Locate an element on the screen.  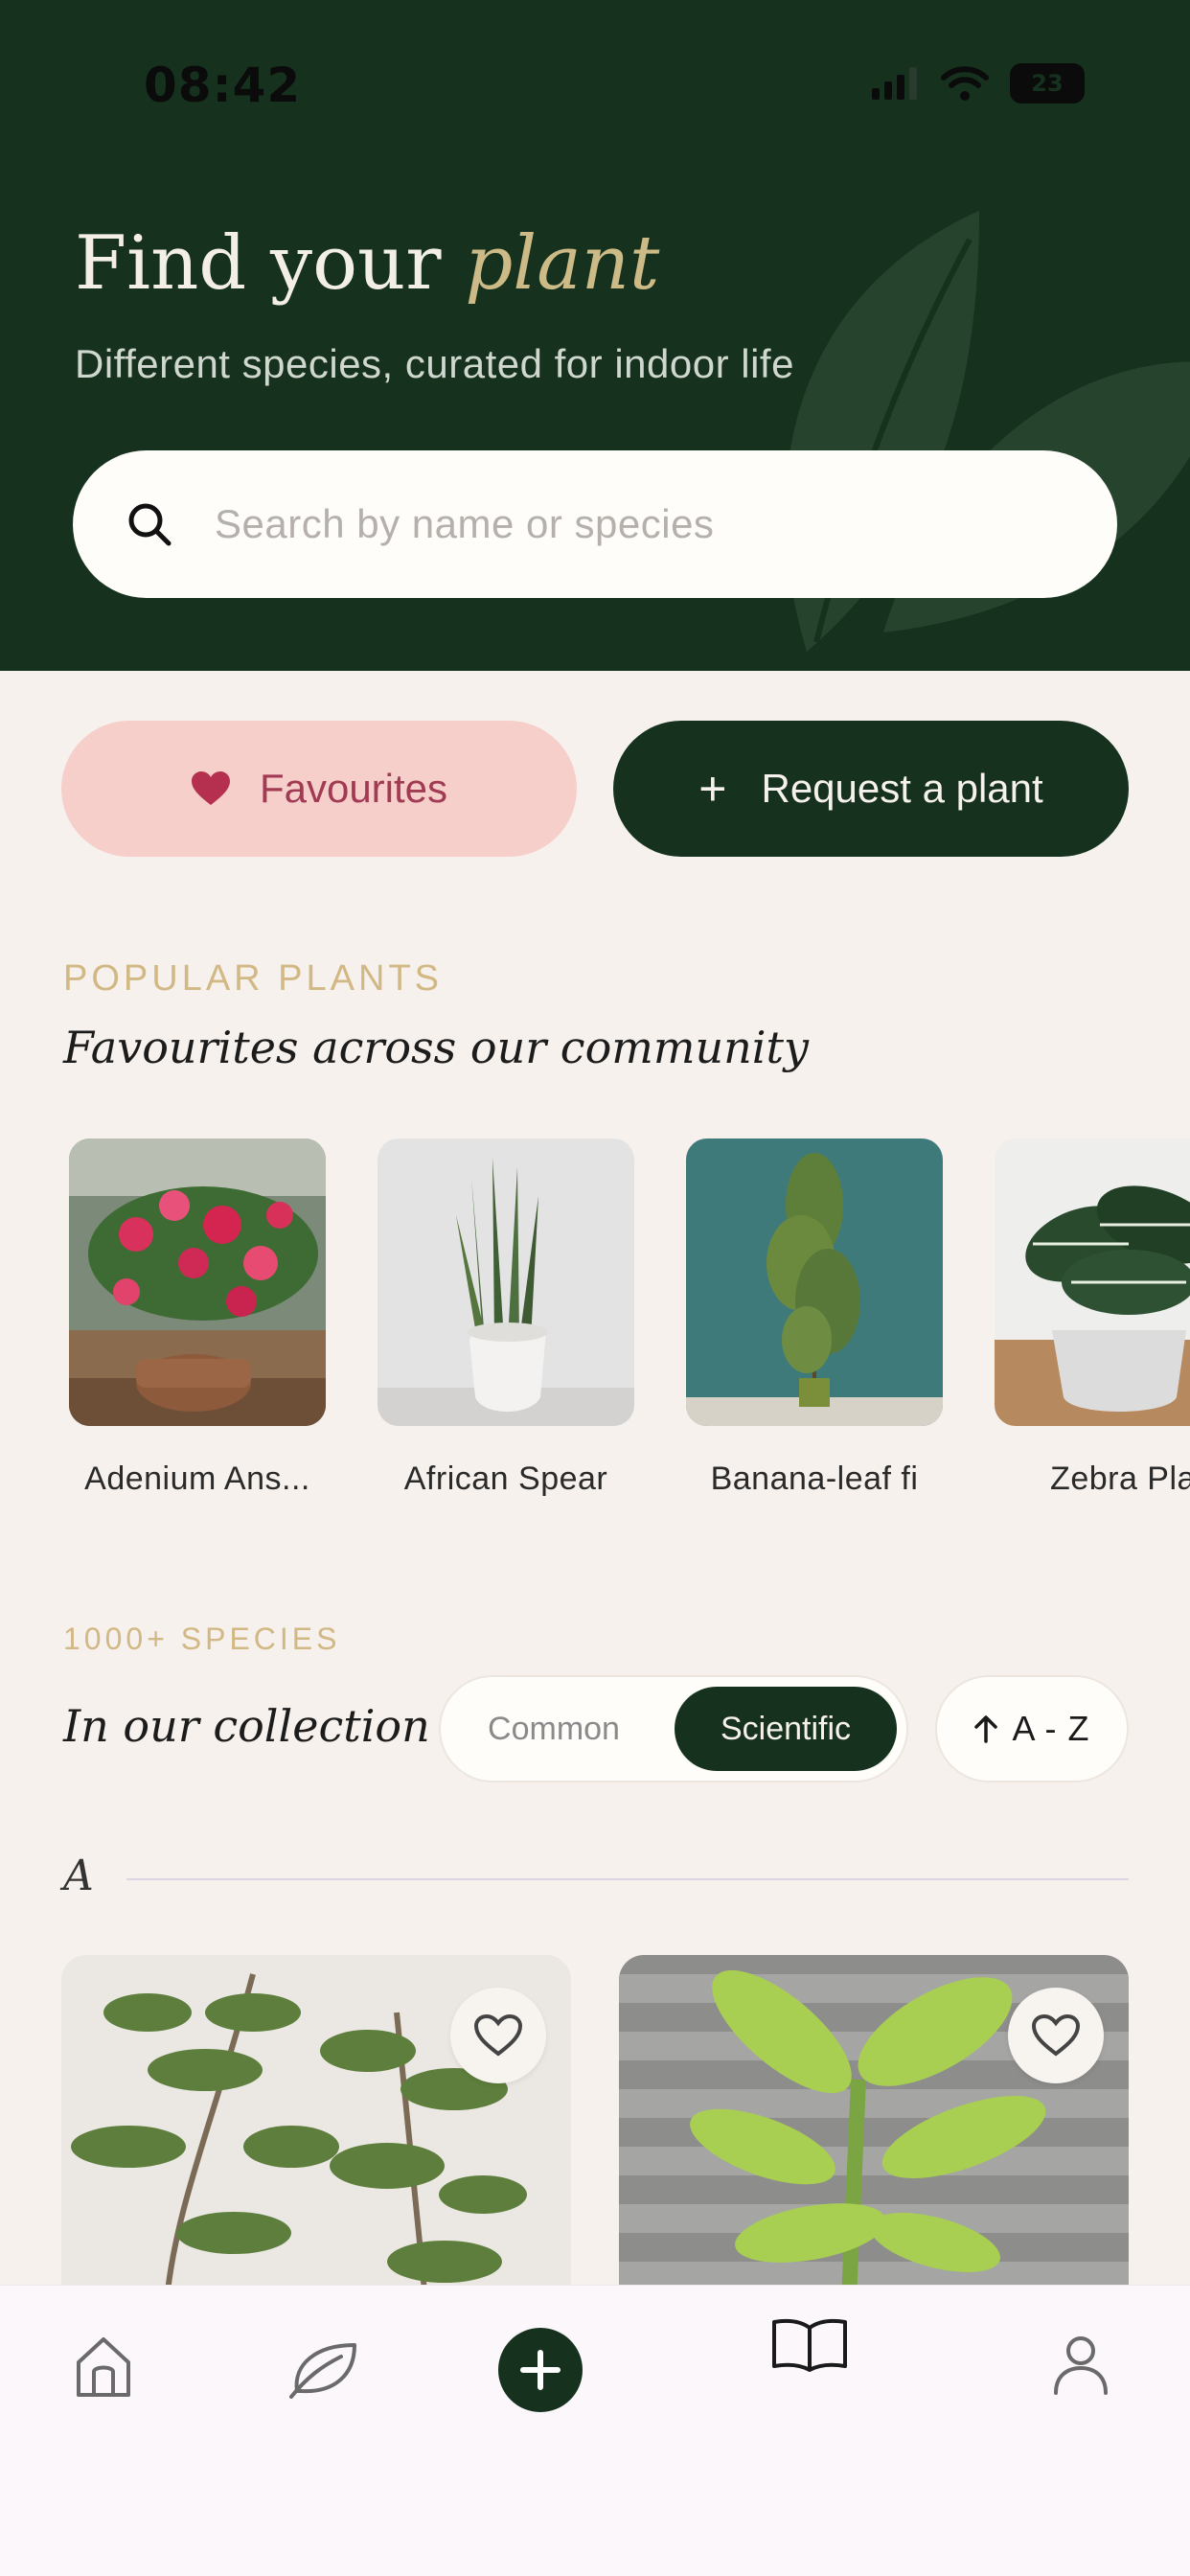
name-type-toggle: Common Scientific is located at coordinates (673, 1728).